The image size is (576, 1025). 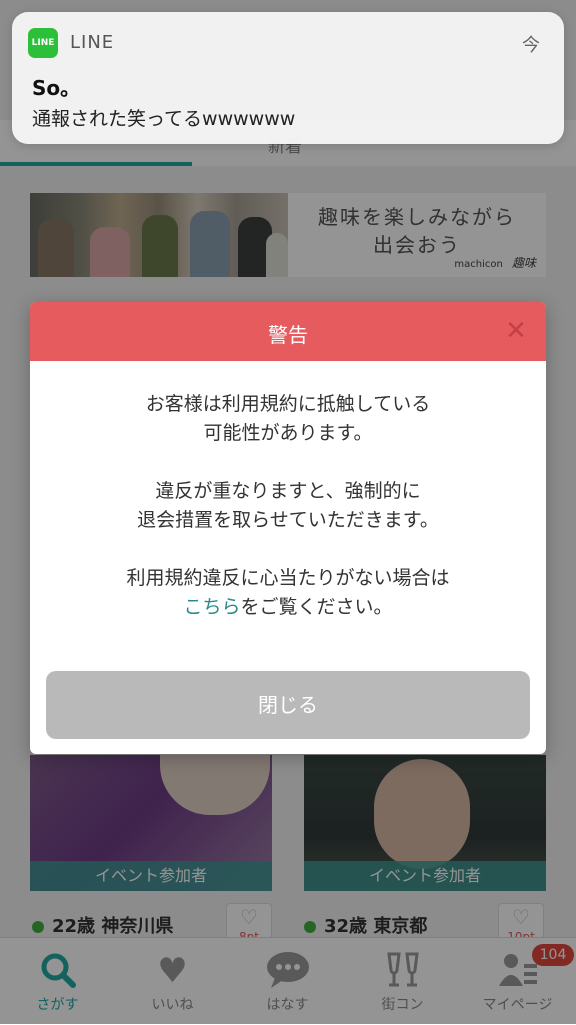 What do you see at coordinates (288, 433) in the screenshot?
I see `message-line: 可能性があります。` at bounding box center [288, 433].